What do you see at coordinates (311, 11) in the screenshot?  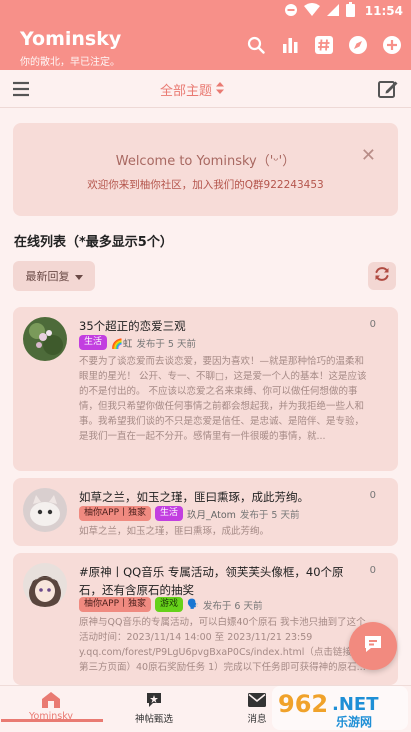 I see `wifi-icon` at bounding box center [311, 11].